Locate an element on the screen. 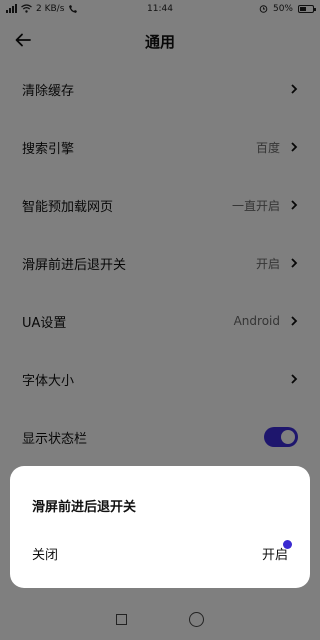  selected-indicator-dot is located at coordinates (287, 544).